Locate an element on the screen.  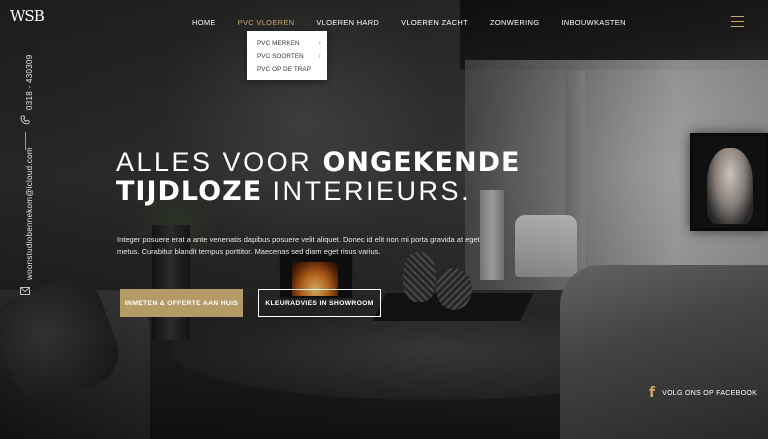
kleuradvies-button: KLEURADVIES IN SHOWROOM is located at coordinates (319, 303).